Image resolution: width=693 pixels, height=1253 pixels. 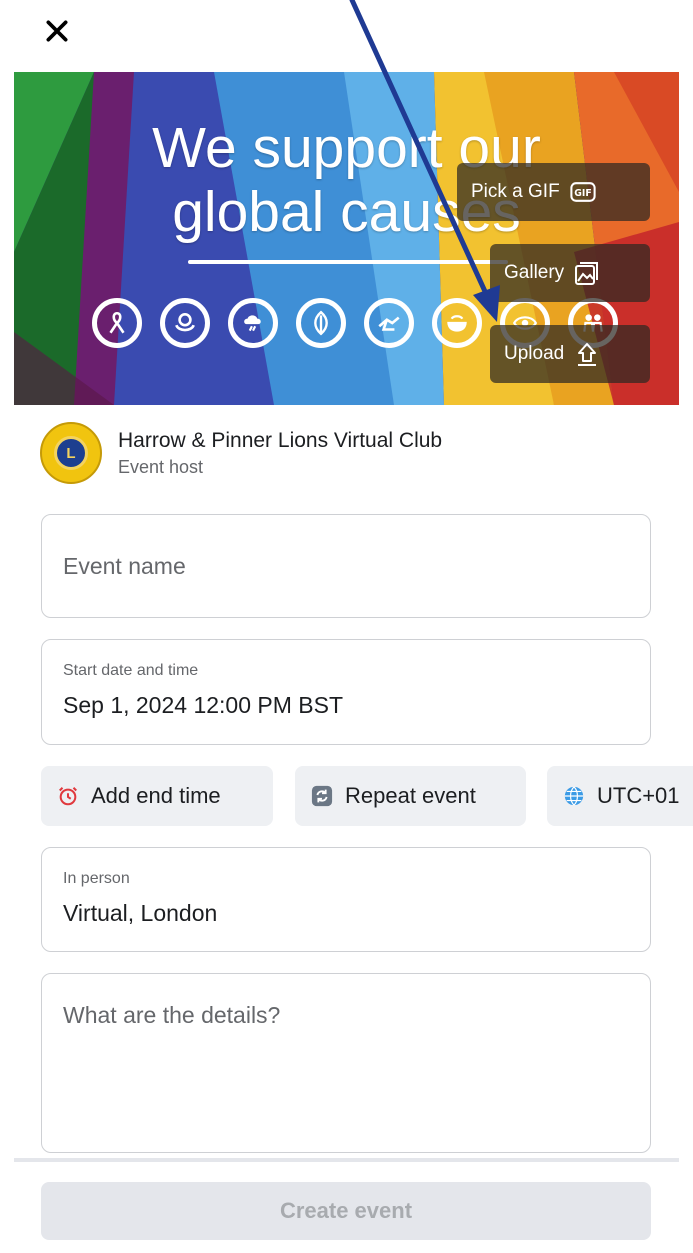 I want to click on add-end-time-button: Add end time, so click(x=157, y=796).